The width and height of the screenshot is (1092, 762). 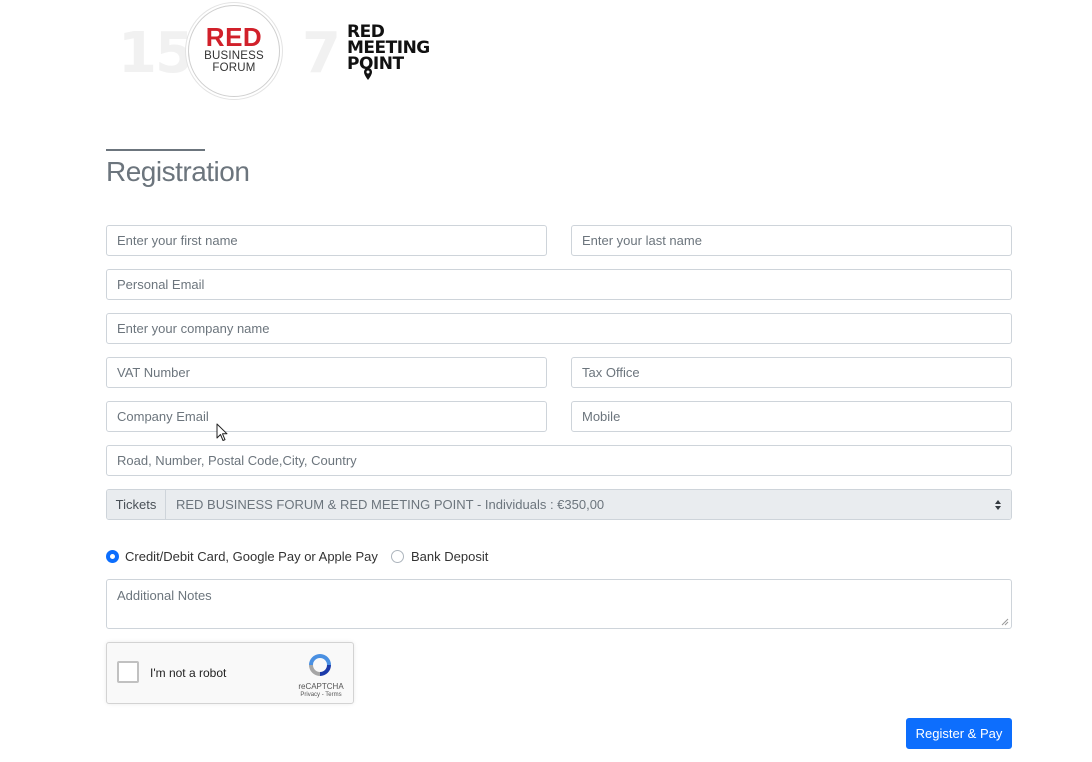 What do you see at coordinates (164, 595) in the screenshot?
I see `notes-placeholder: Additional Notes` at bounding box center [164, 595].